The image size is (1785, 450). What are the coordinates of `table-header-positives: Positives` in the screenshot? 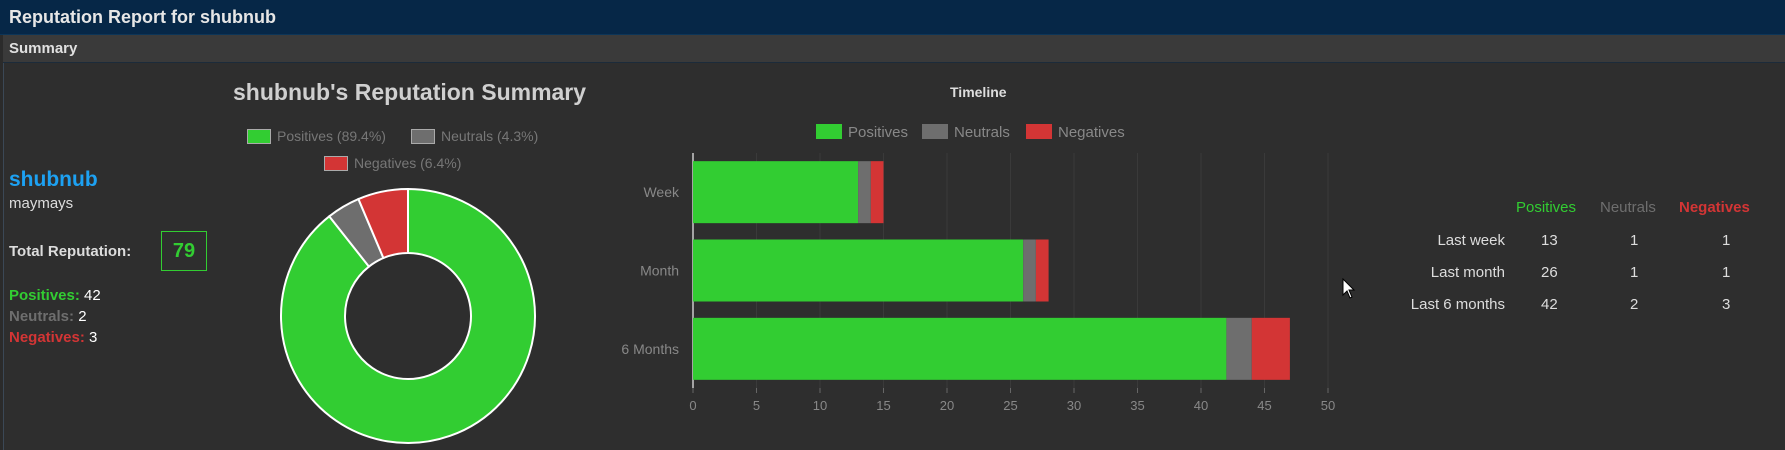 It's located at (1546, 207).